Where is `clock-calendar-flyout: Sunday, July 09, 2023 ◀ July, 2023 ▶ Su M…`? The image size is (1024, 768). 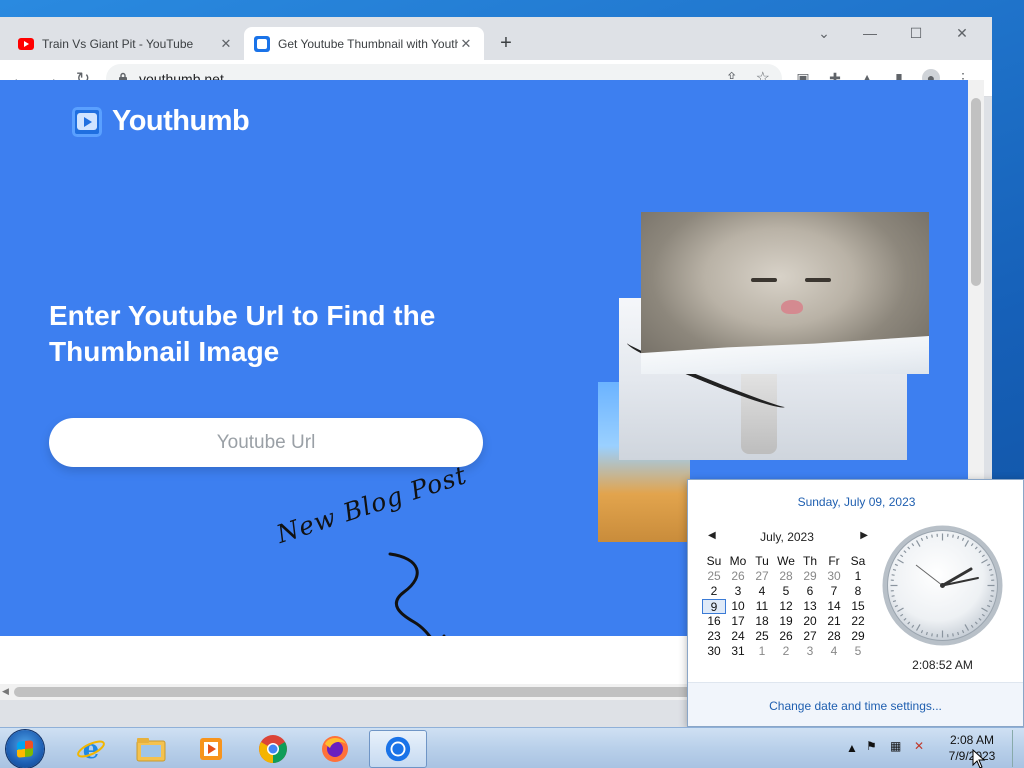 clock-calendar-flyout: Sunday, July 09, 2023 ◀ July, 2023 ▶ Su M… is located at coordinates (855, 603).